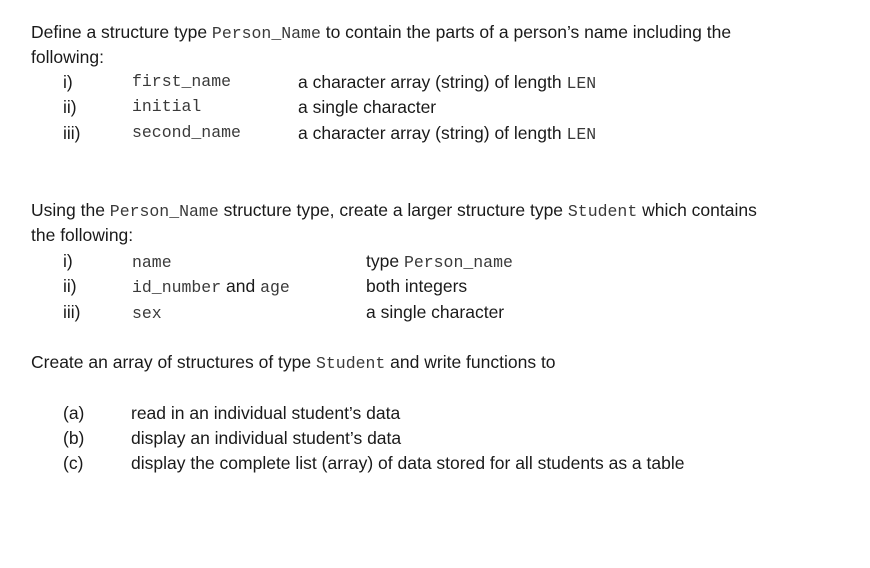  I want to click on section2-intro-line2: the following:, so click(82, 235).